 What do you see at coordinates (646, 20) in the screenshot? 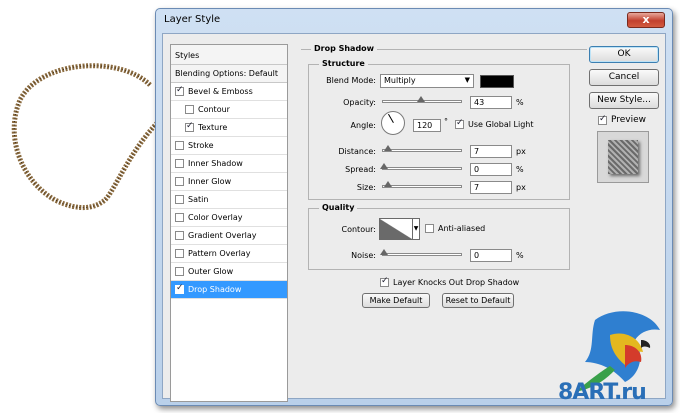
I see `close-button: x` at bounding box center [646, 20].